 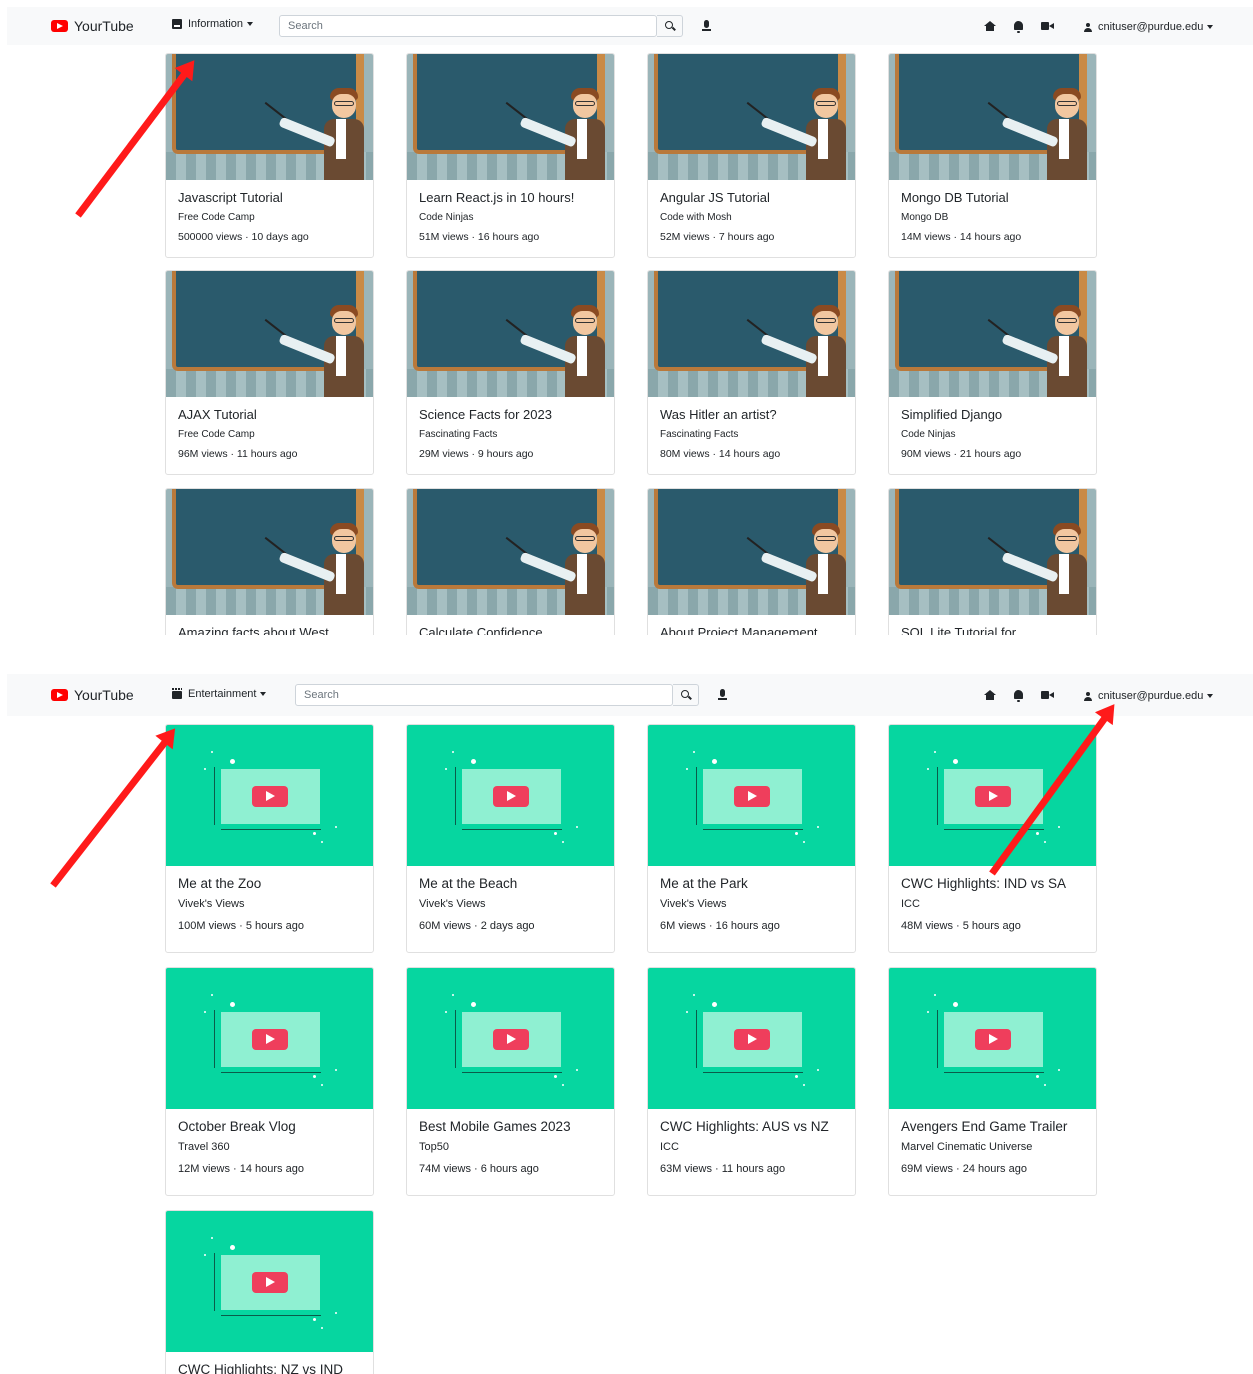 I want to click on video-title: CWC Highlights: NZ vs IND, so click(x=269, y=1368).